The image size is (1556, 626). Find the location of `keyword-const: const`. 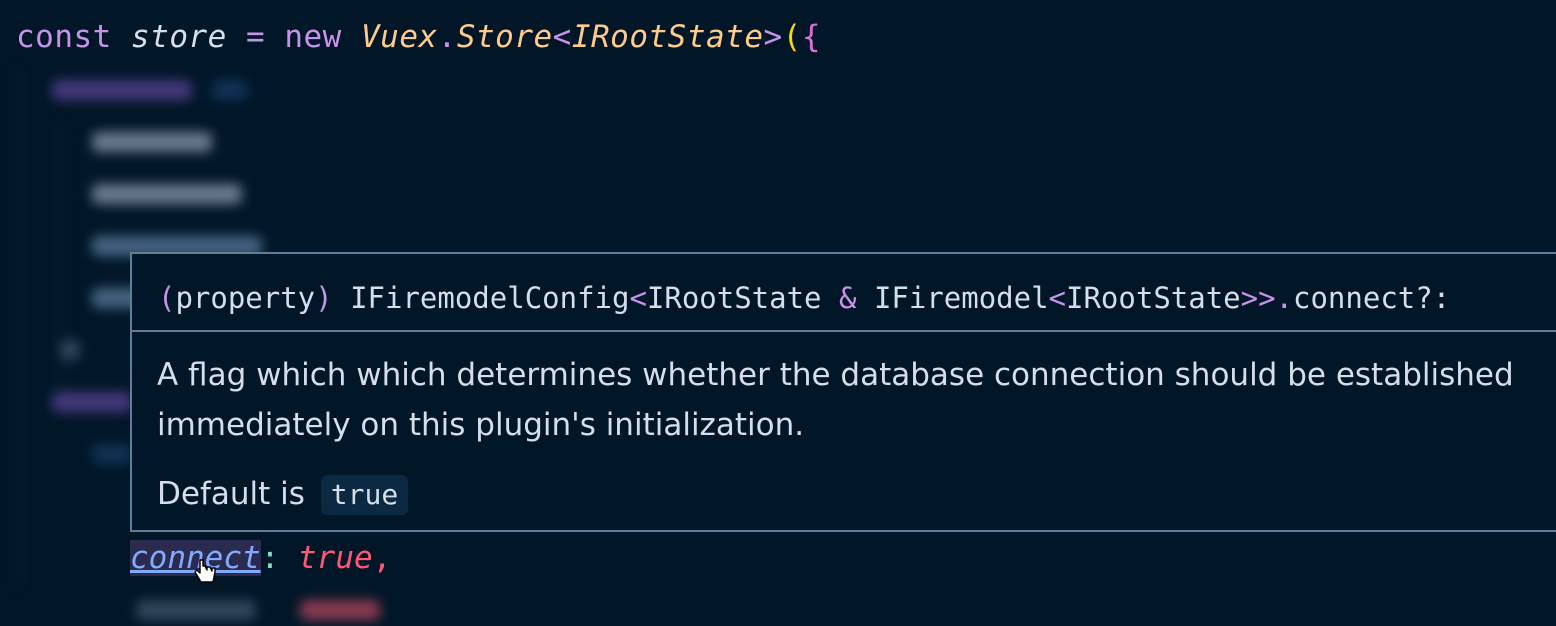

keyword-const: const is located at coordinates (64, 37).